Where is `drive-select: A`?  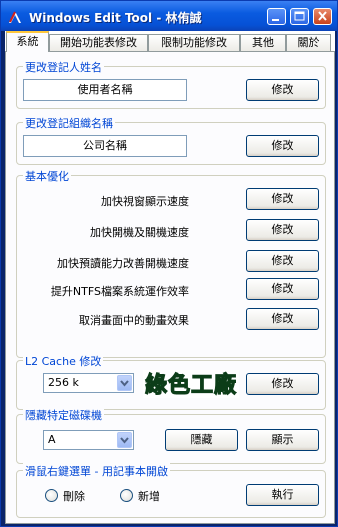
drive-select: A is located at coordinates (88, 440).